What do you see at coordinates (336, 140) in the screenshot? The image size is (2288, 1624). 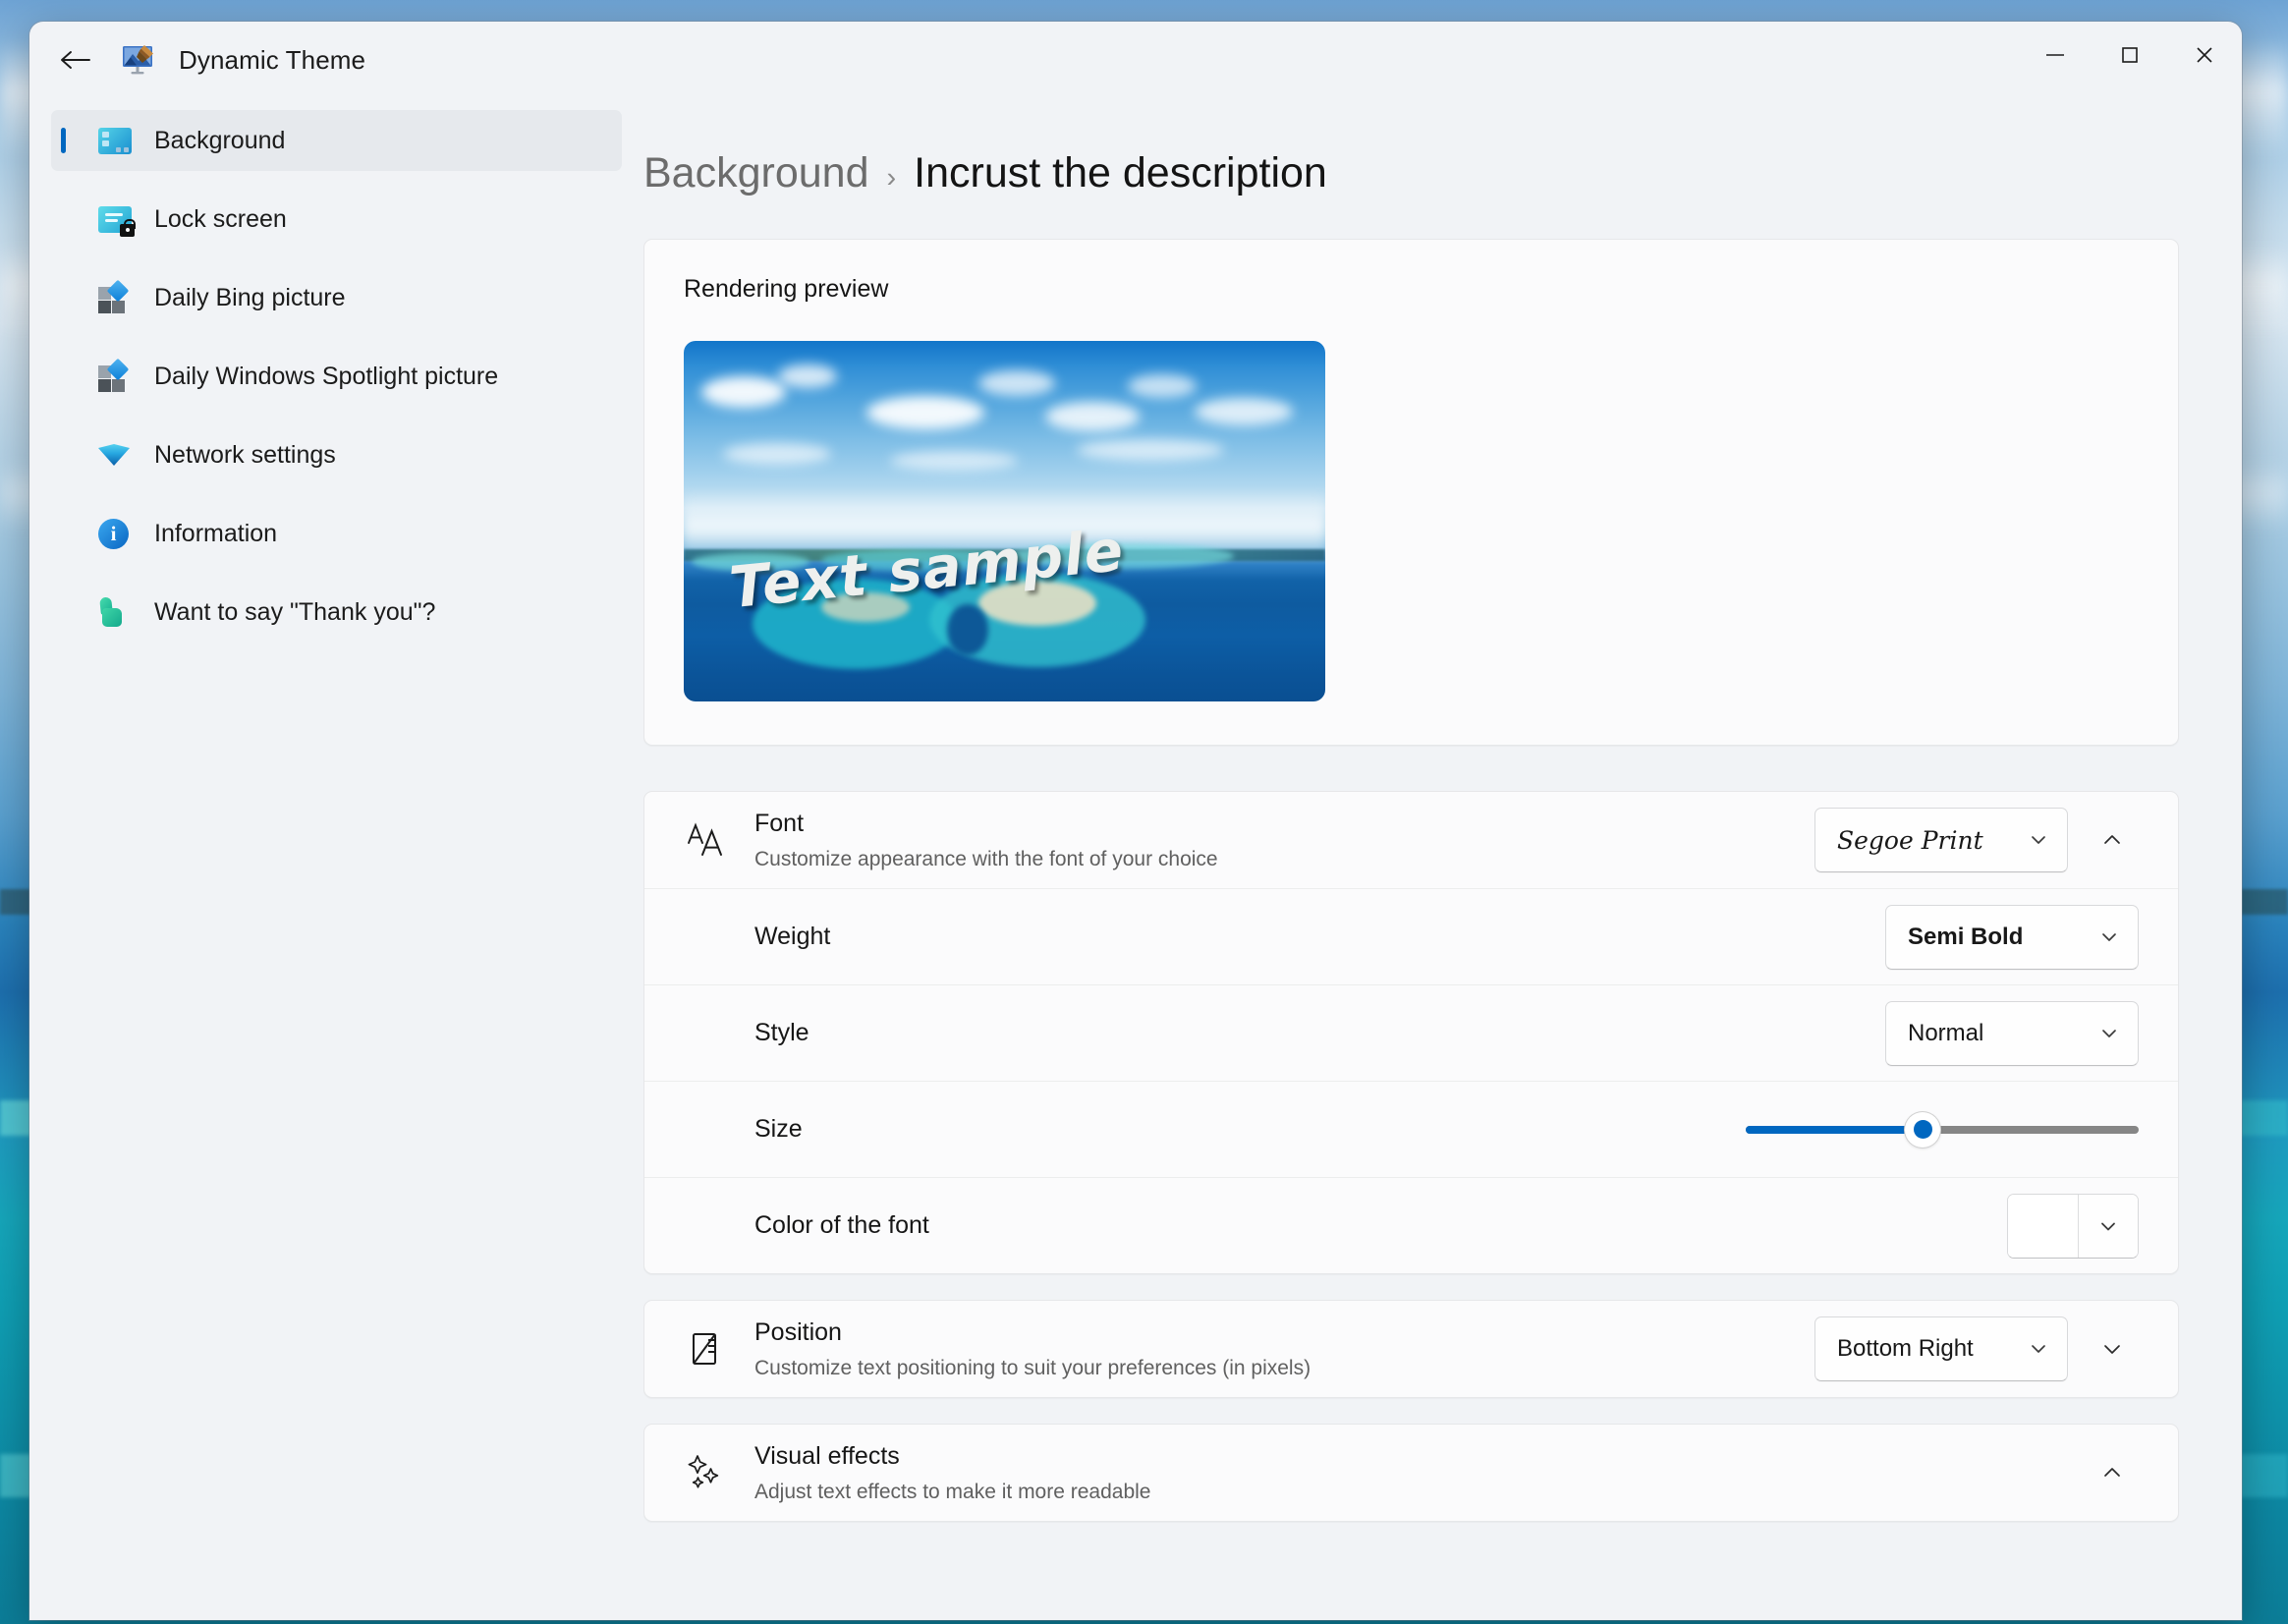 I see `sidebar-item-background: Background` at bounding box center [336, 140].